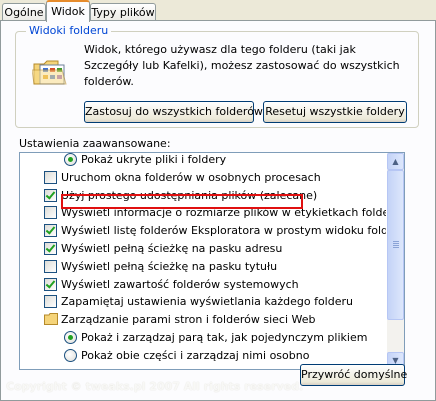 This screenshot has width=436, height=401. I want to click on tab-file-types: Typy plików, so click(123, 11).